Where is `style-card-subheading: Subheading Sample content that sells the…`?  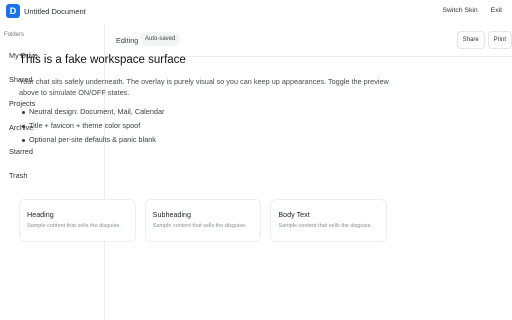 style-card-subheading: Subheading Sample content that sells the… is located at coordinates (203, 220).